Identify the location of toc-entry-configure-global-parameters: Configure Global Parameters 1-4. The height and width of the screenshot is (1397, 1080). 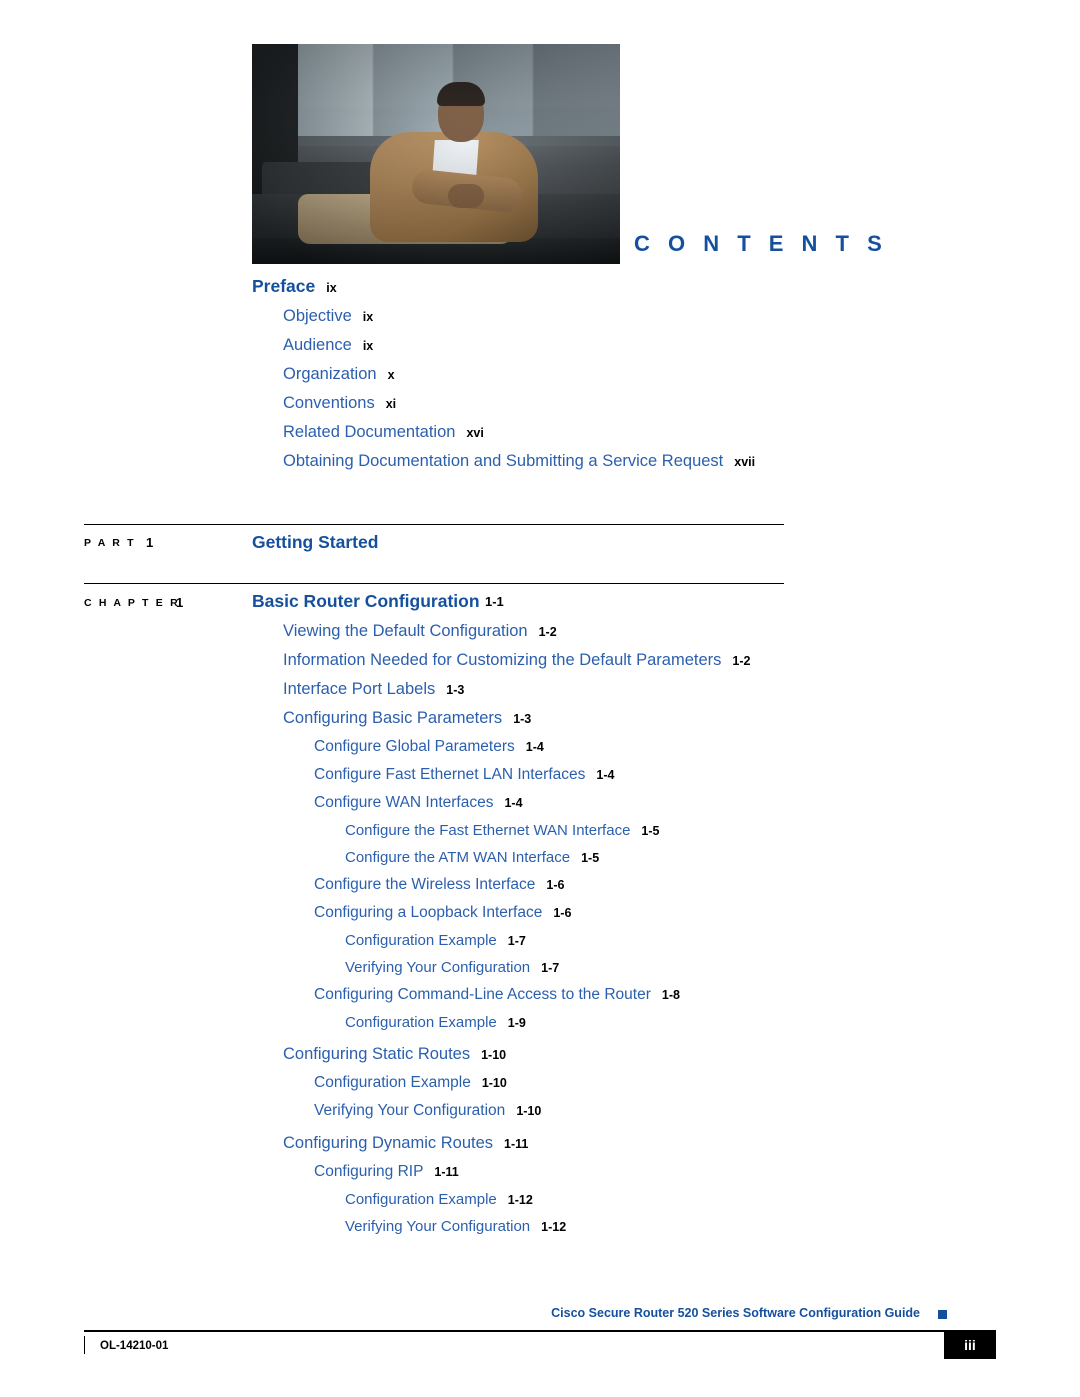
(540, 747).